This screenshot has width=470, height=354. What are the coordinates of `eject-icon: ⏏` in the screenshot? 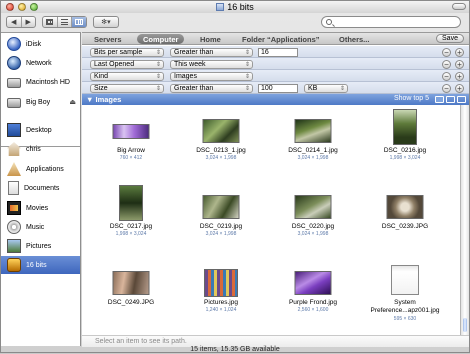 It's located at (72, 102).